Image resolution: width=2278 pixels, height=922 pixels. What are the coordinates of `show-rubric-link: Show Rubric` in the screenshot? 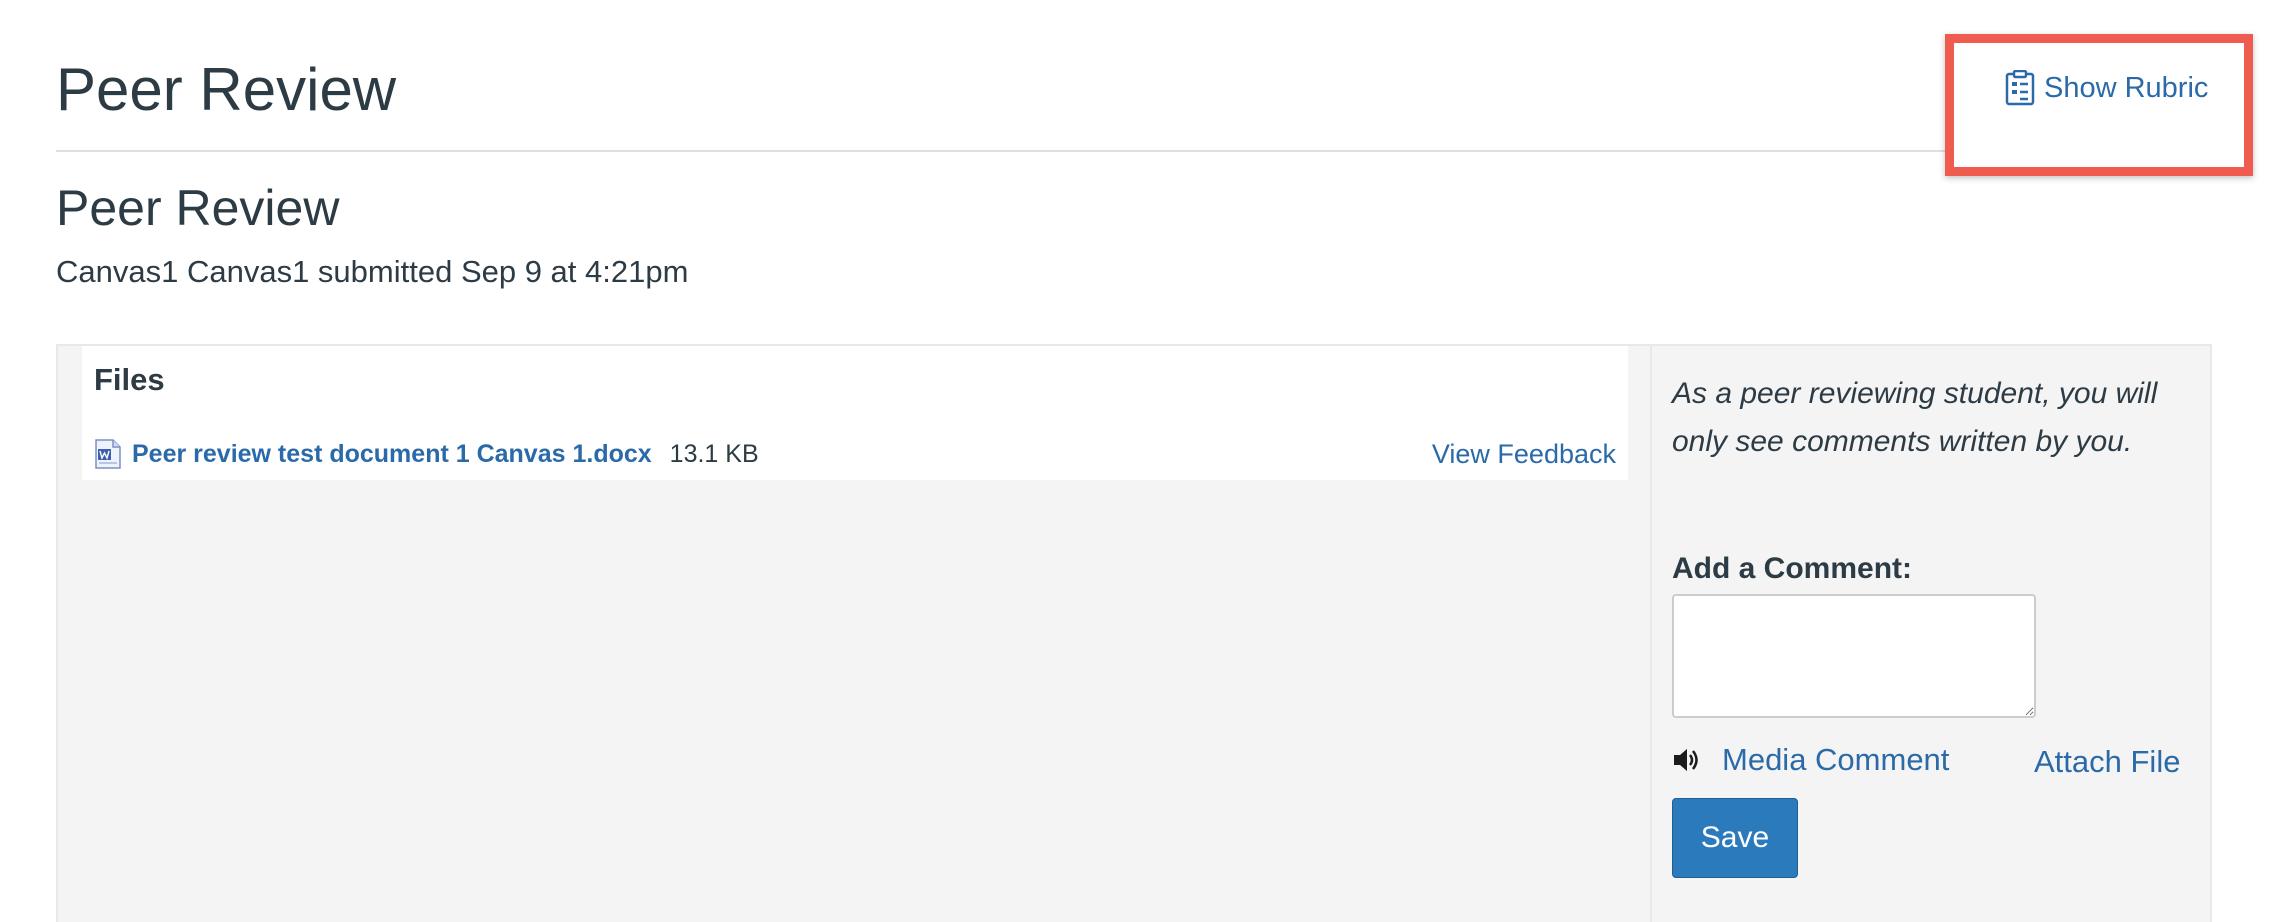 It's located at (2106, 88).